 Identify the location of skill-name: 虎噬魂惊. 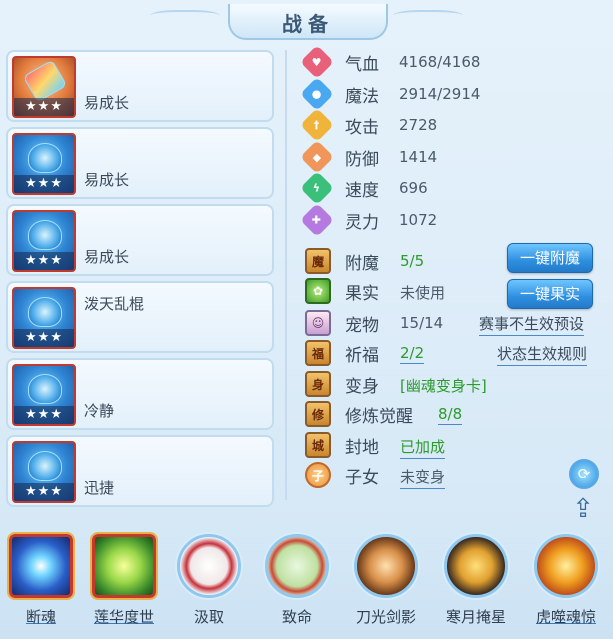
(565, 617).